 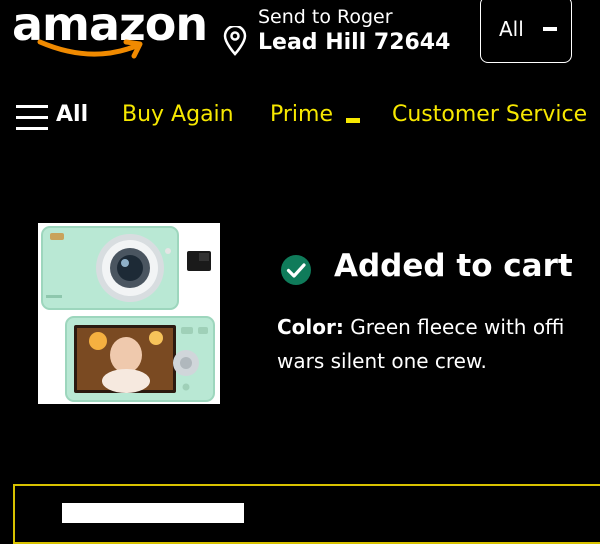 I want to click on added-to-cart-header: Added to cart, so click(x=440, y=269).